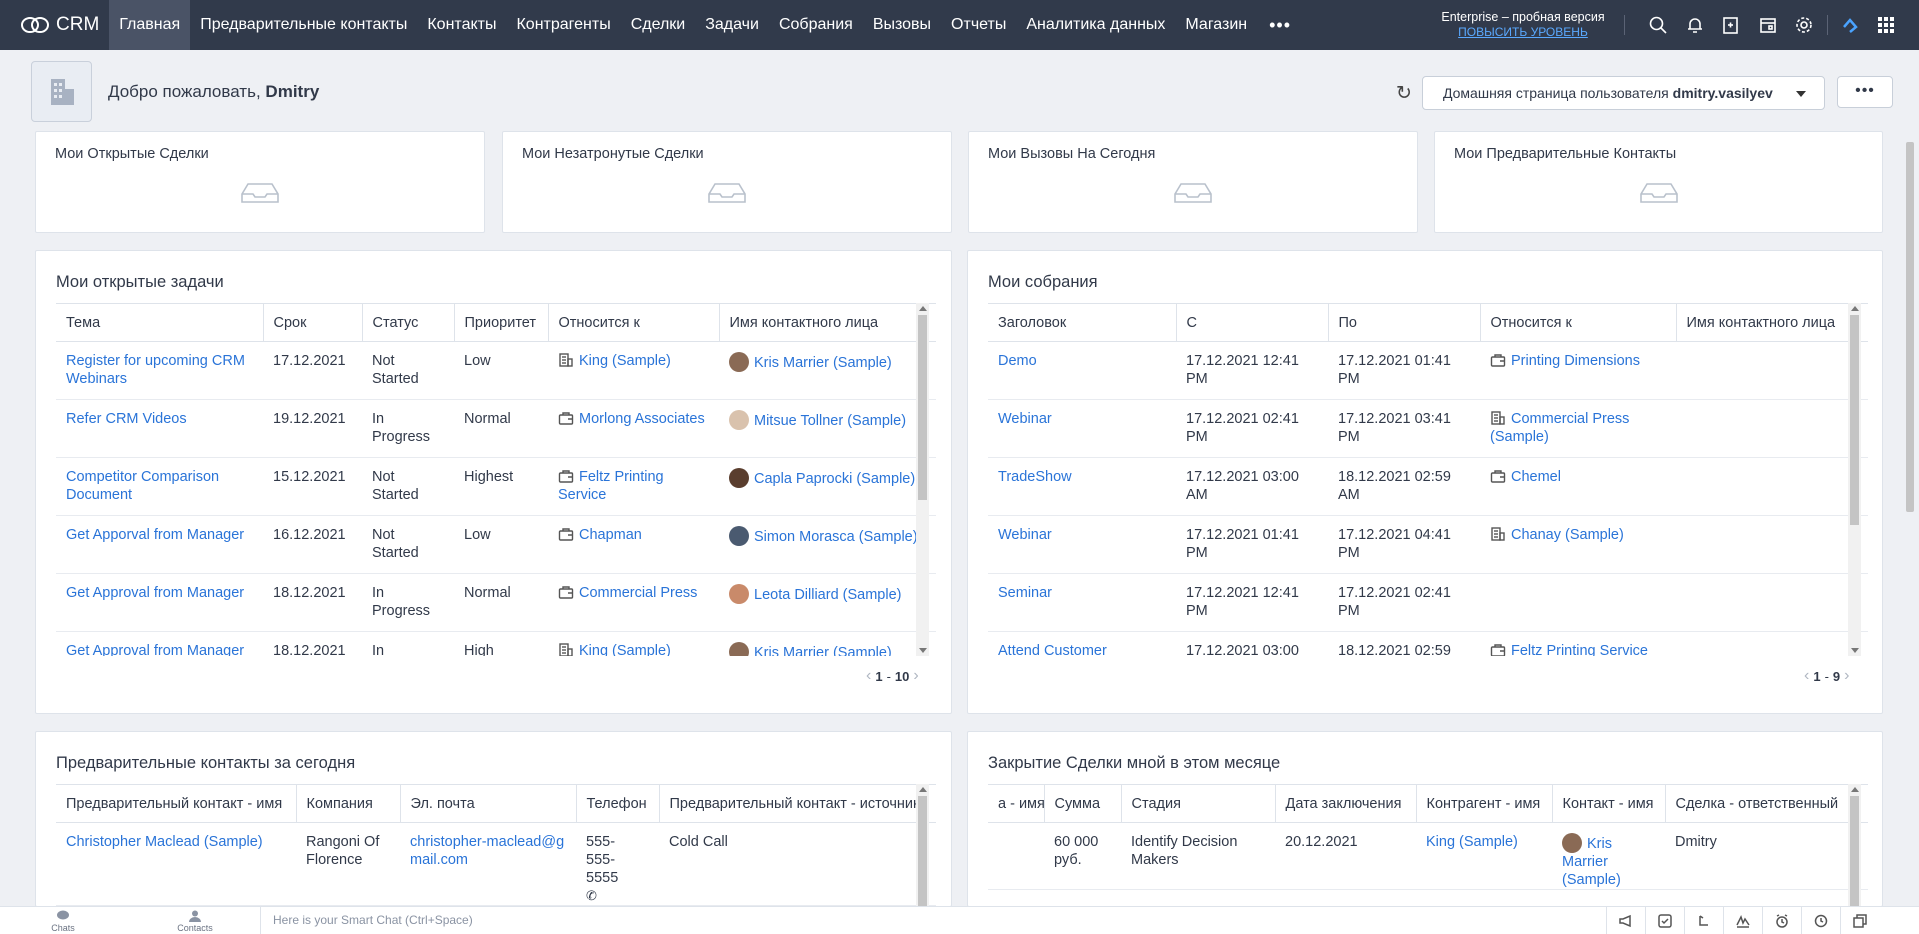 The height and width of the screenshot is (934, 1919). What do you see at coordinates (1865, 92) in the screenshot?
I see `home-more-button: •••` at bounding box center [1865, 92].